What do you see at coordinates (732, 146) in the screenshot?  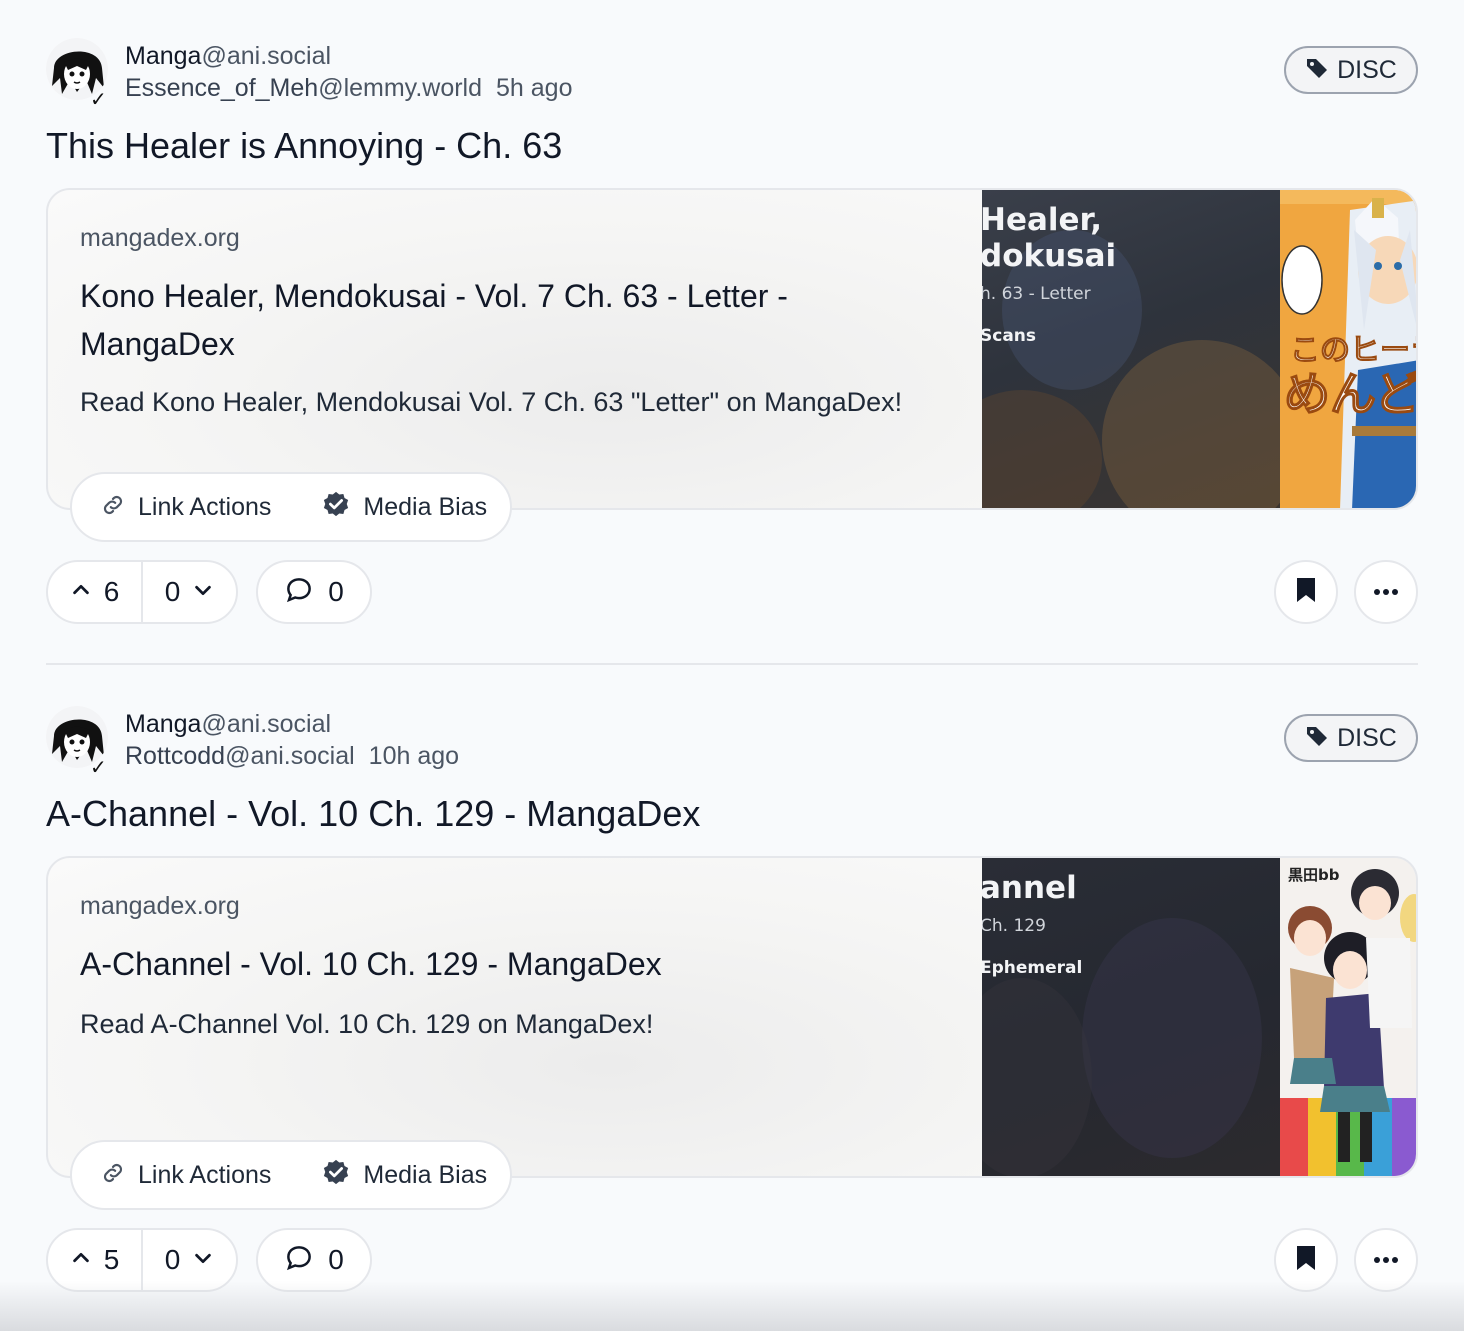 I see `post-title: This Healer is Annoying - Ch. 63` at bounding box center [732, 146].